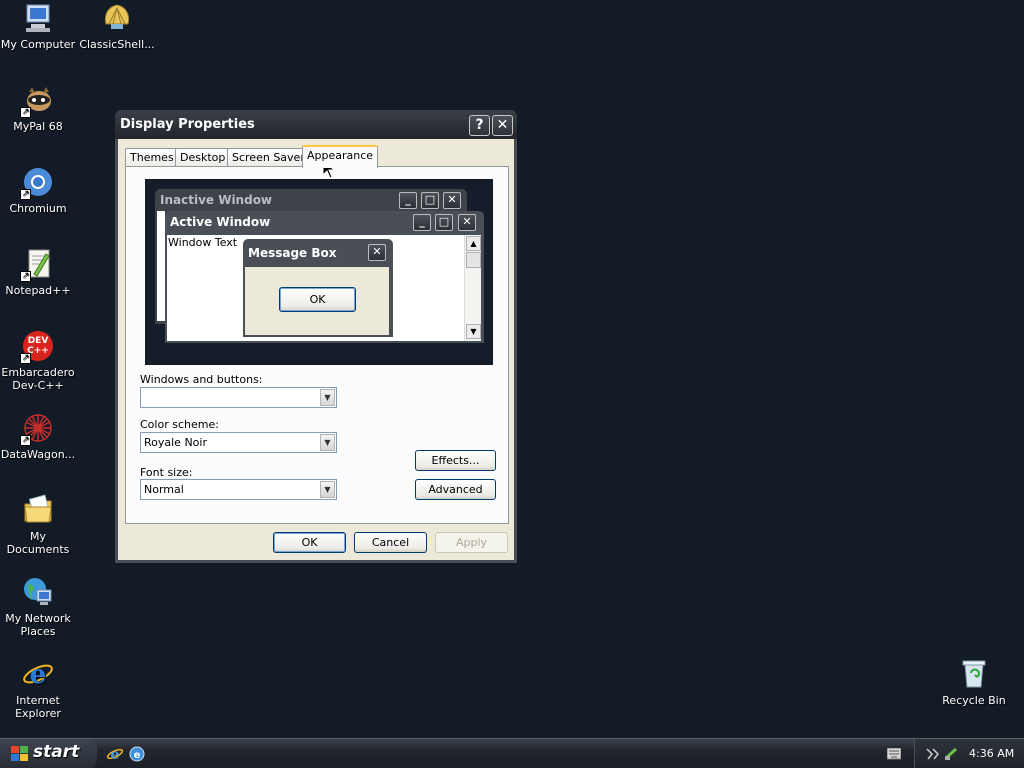 The width and height of the screenshot is (1024, 768). Describe the element at coordinates (238, 442) in the screenshot. I see `color-scheme-select: Royale Noir ▼` at that location.